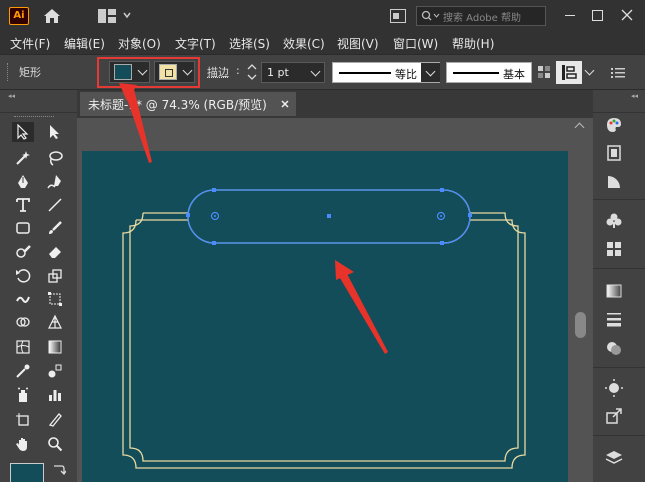 The height and width of the screenshot is (482, 645). Describe the element at coordinates (614, 153) in the screenshot. I see `properties-icon` at that location.